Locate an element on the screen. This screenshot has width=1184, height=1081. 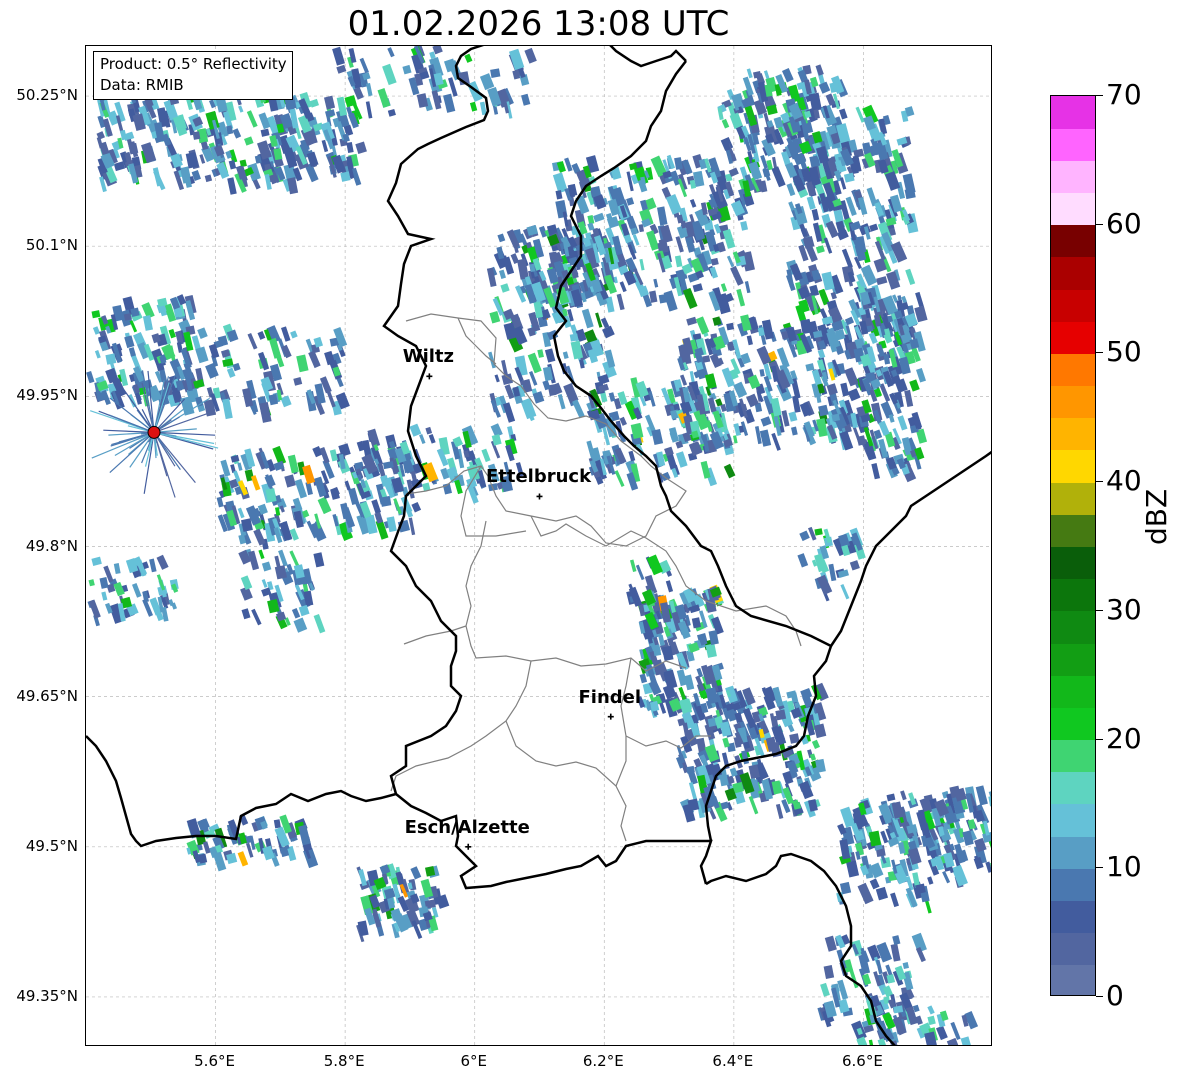
lon-tick-label: 6.2°E is located at coordinates (603, 1061).